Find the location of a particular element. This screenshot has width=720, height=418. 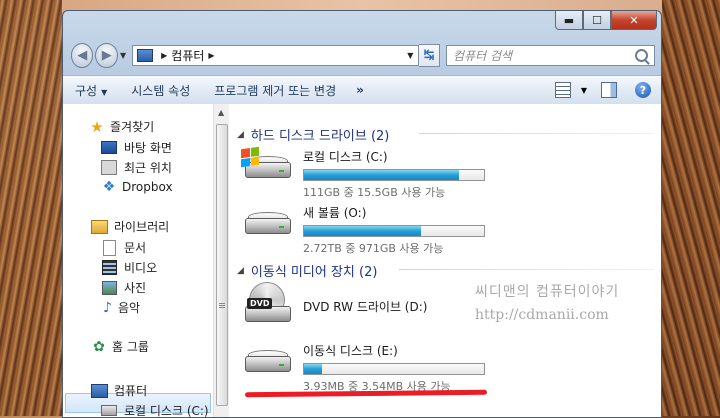

change-view-icon is located at coordinates (562, 90).